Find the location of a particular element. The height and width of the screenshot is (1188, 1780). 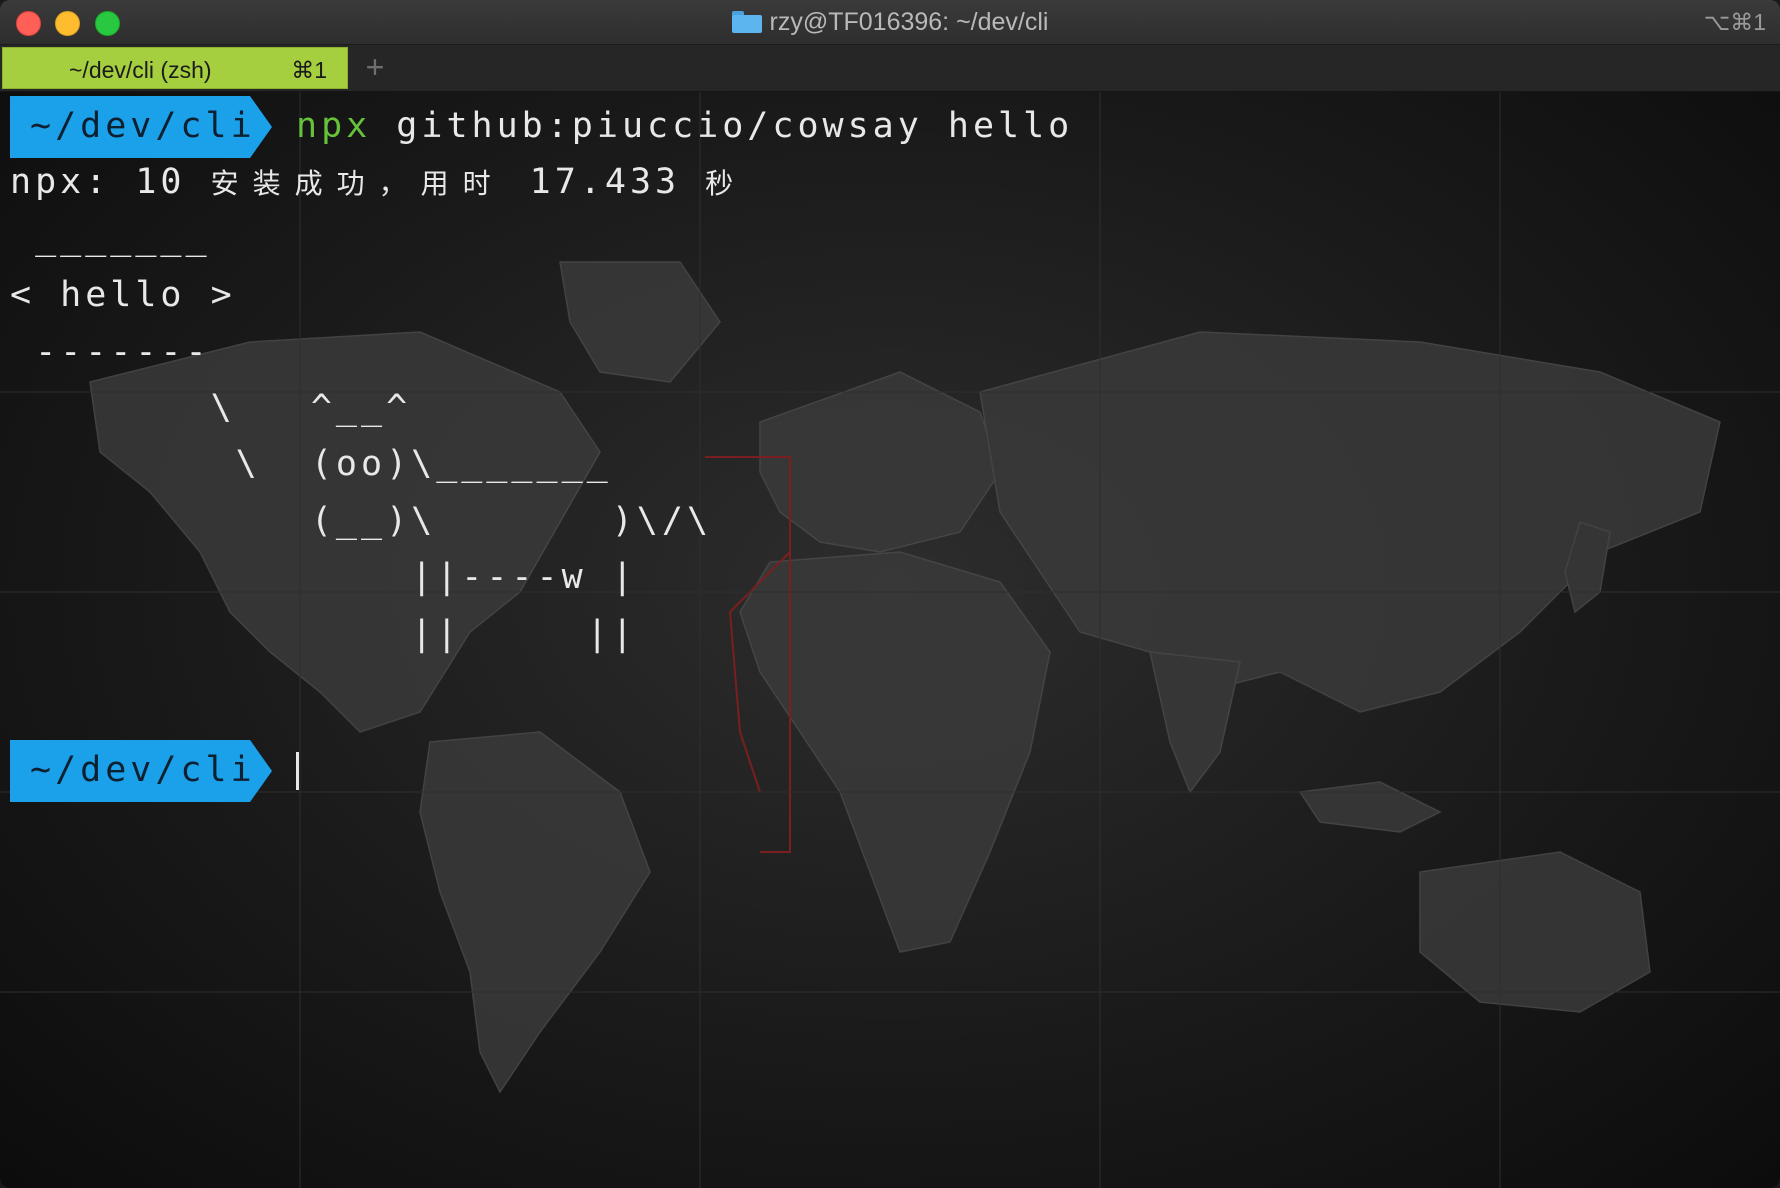

prompt-path: ~/dev/cli is located at coordinates (143, 126).